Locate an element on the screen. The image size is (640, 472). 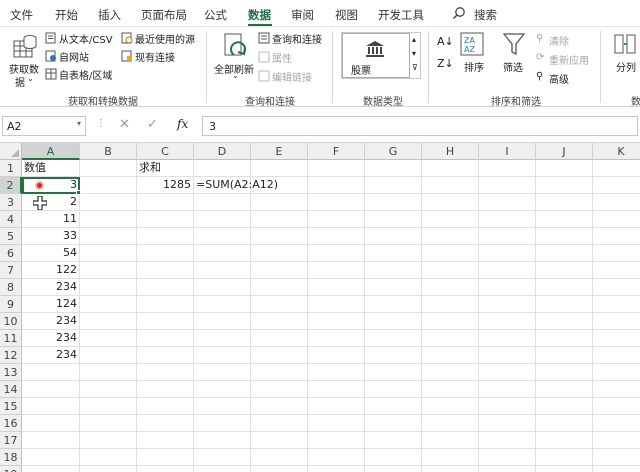
cell-f6 is located at coordinates (336, 253).